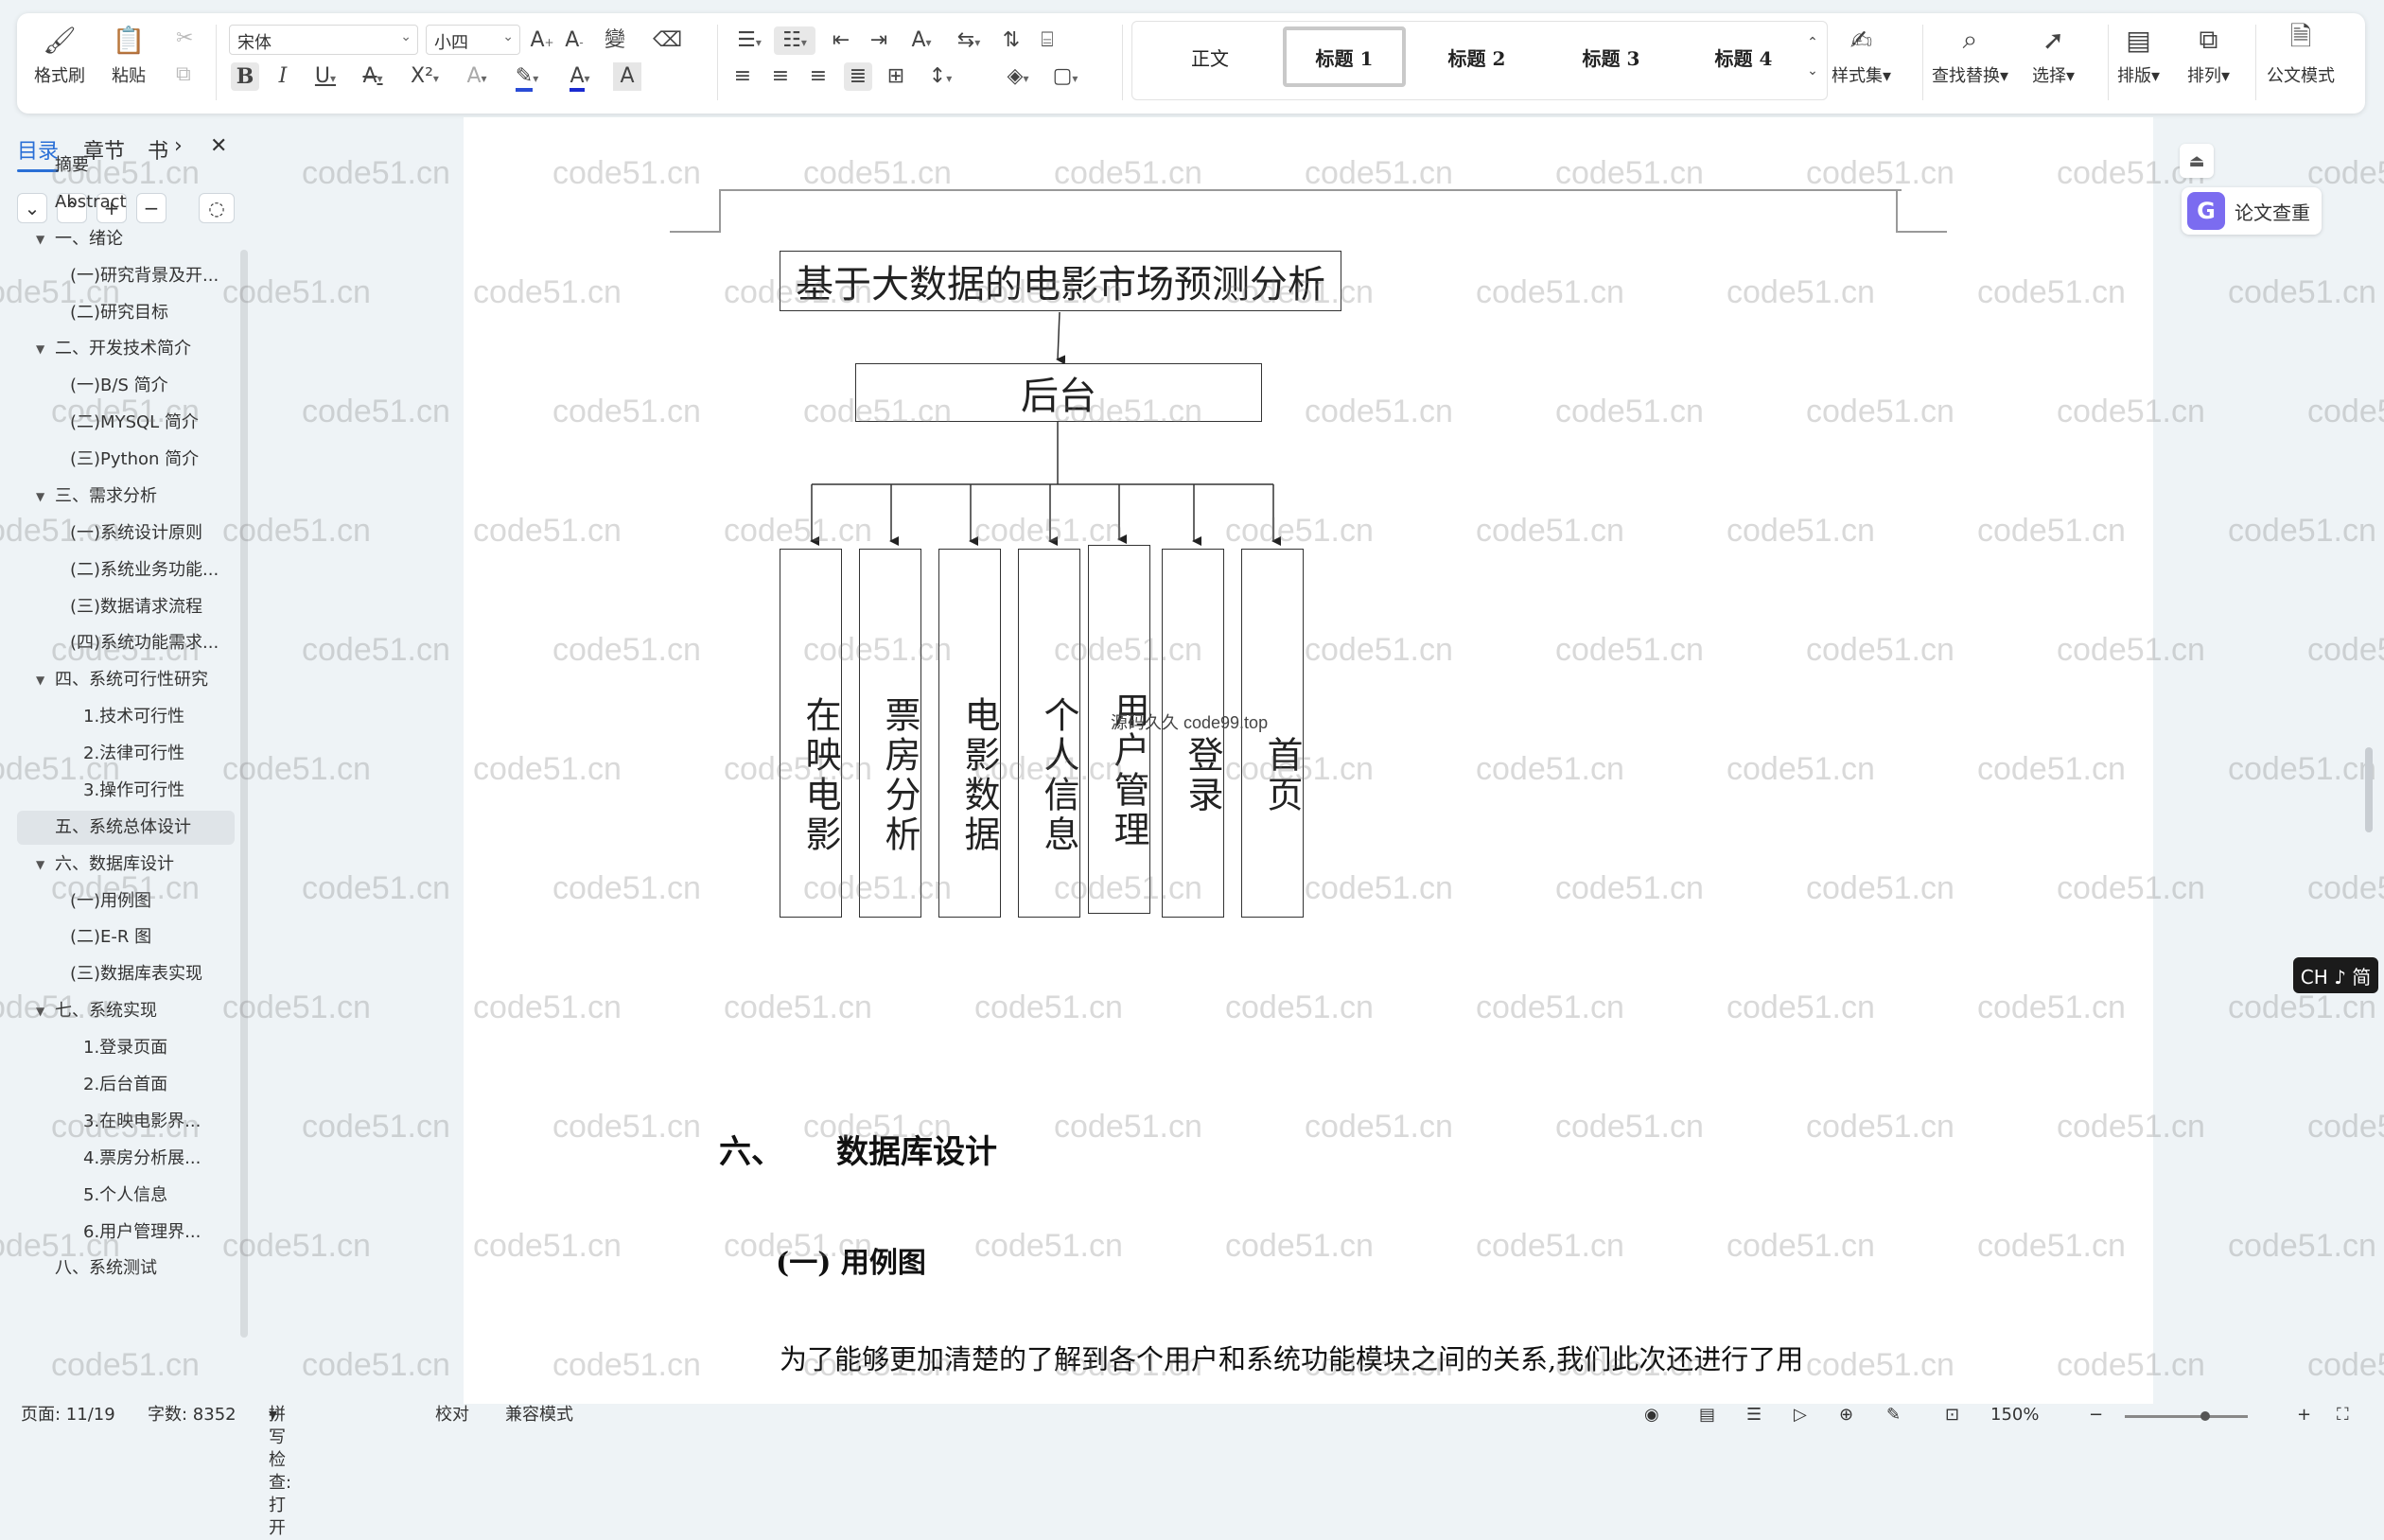 The width and height of the screenshot is (2384, 1540). I want to click on font-color-button: A▾, so click(580, 77).